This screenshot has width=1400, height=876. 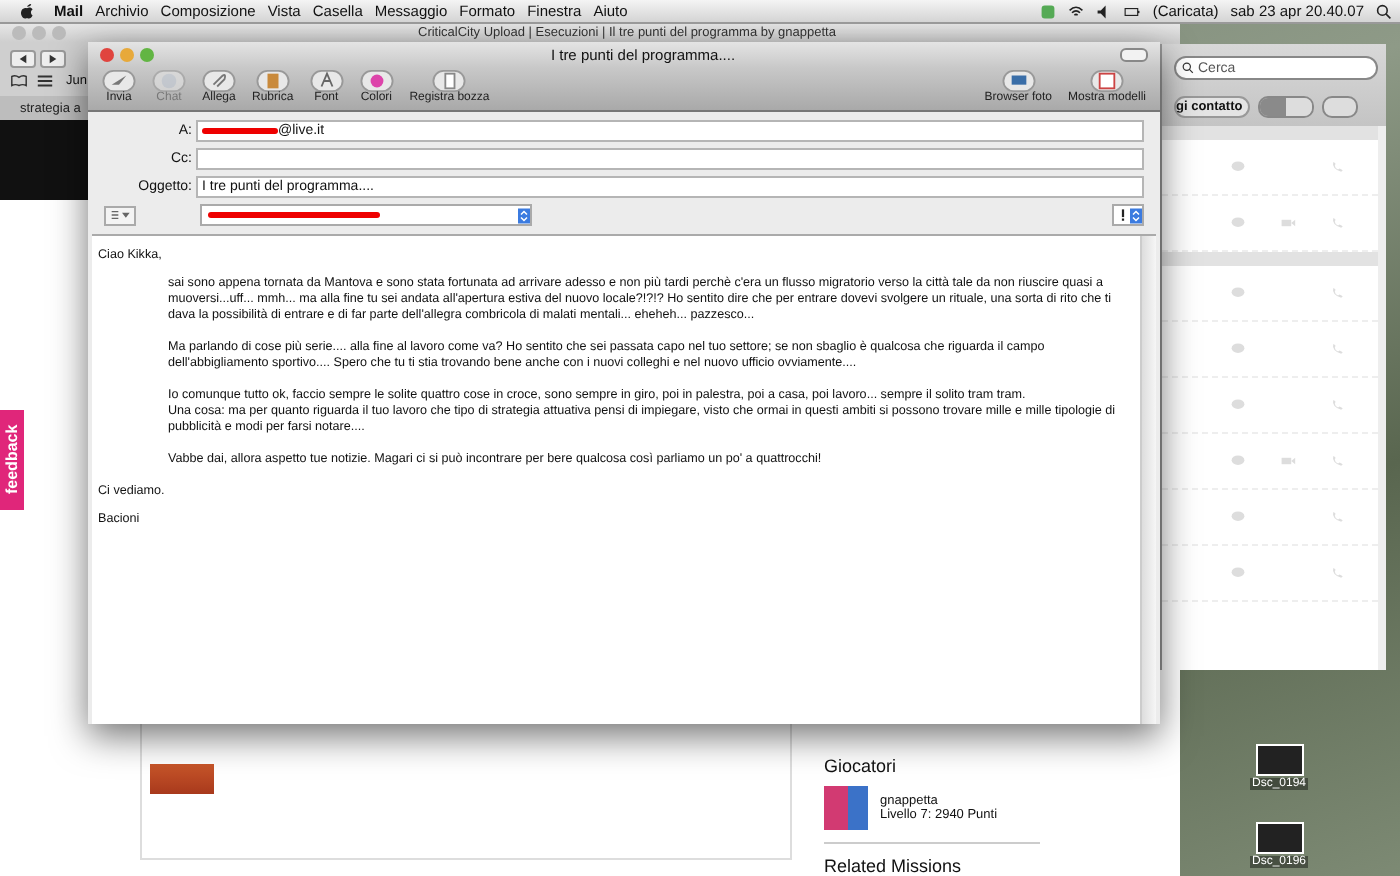 What do you see at coordinates (932, 859) in the screenshot?
I see `section-heading: Related Missions` at bounding box center [932, 859].